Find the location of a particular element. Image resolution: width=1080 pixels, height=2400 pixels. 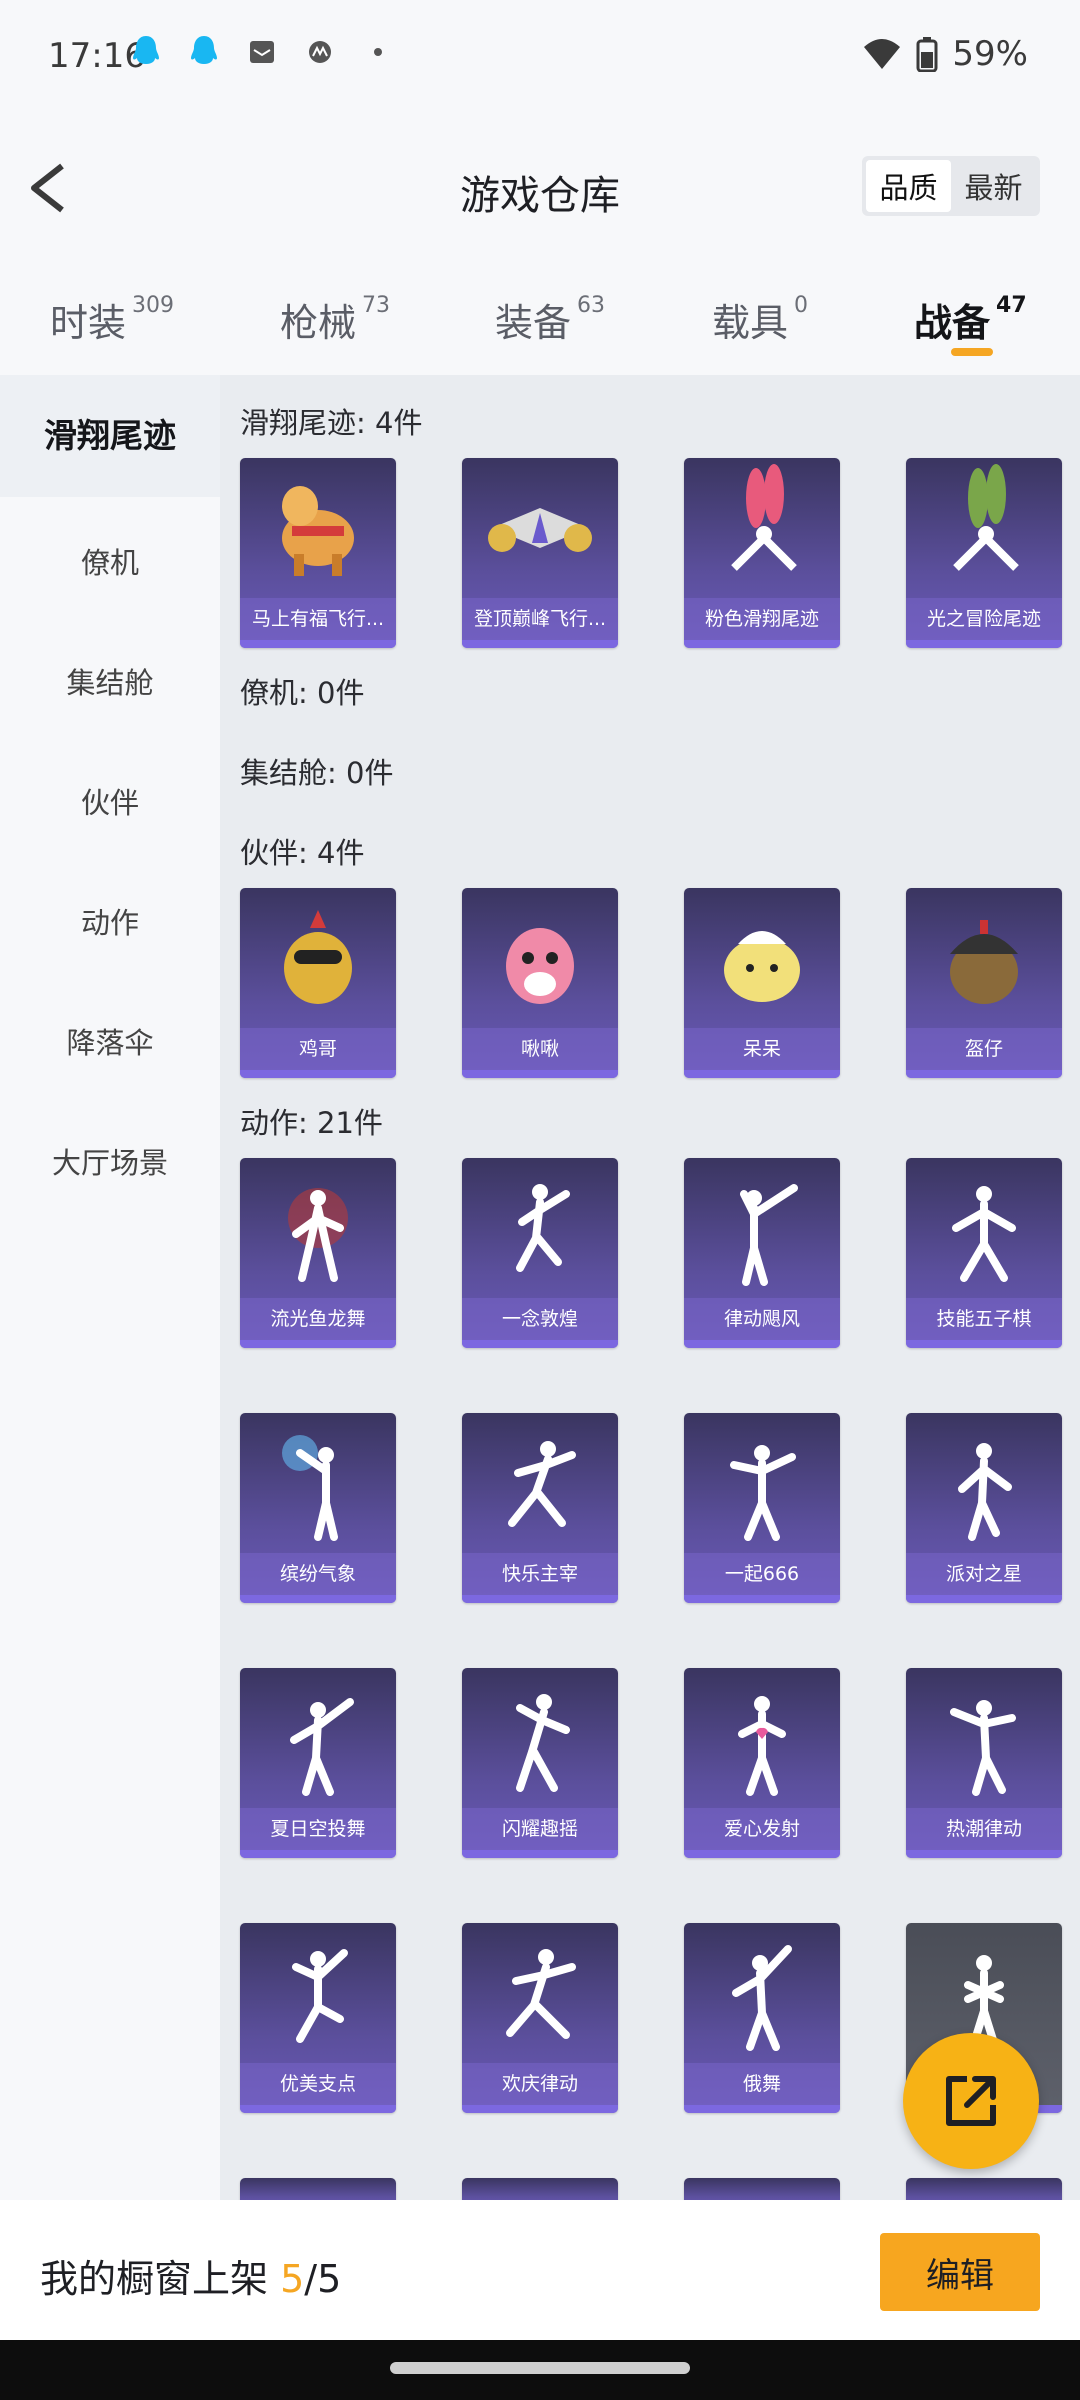

pink-smoke-icon is located at coordinates (764, 517).